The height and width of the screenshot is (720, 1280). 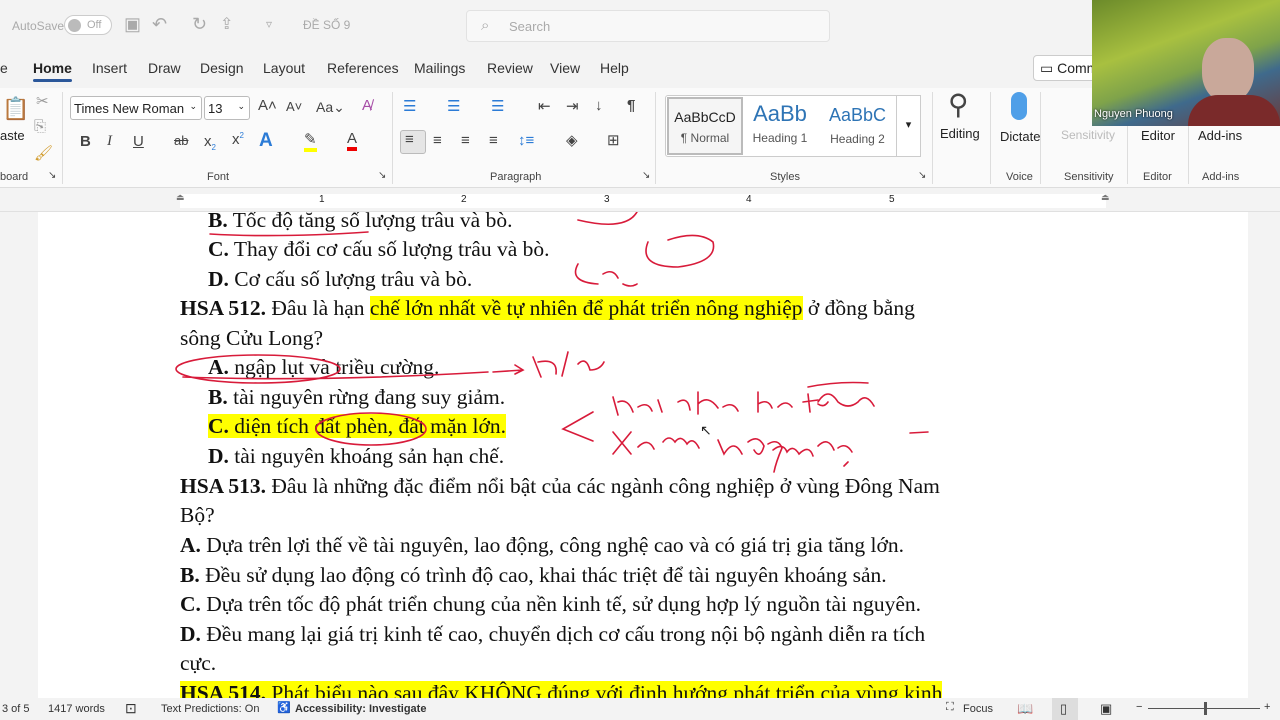 I want to click on font-name-select: Times New Roman ⌄, so click(x=136, y=108).